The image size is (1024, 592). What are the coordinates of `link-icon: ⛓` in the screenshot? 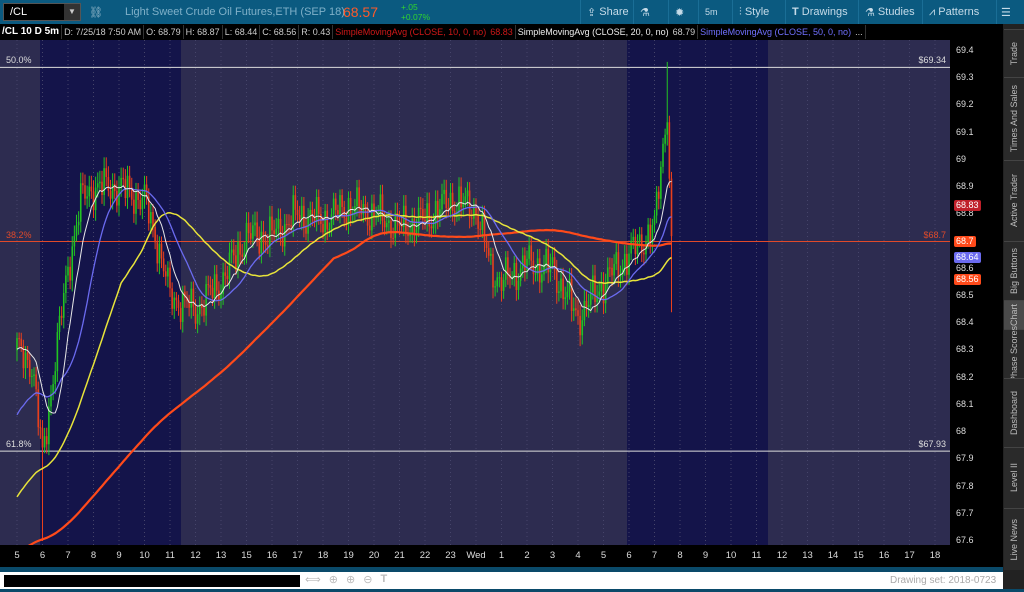 It's located at (96, 12).